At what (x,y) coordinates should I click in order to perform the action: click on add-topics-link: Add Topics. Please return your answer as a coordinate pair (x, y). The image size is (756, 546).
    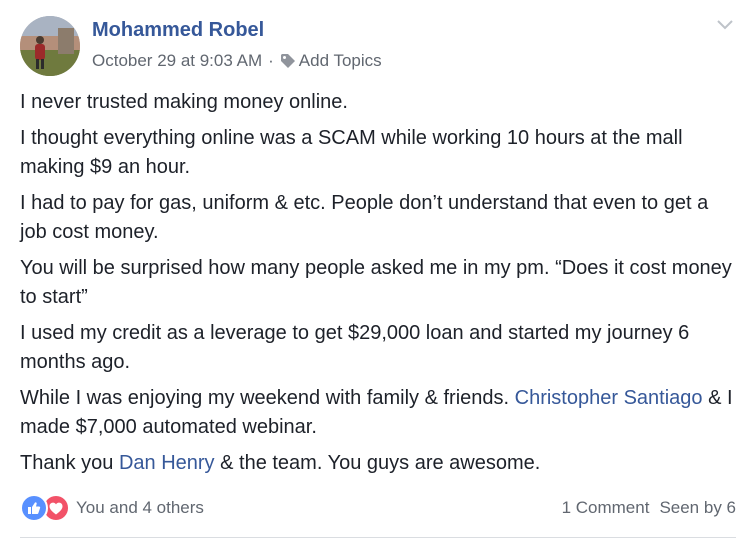
    Looking at the image, I should click on (340, 61).